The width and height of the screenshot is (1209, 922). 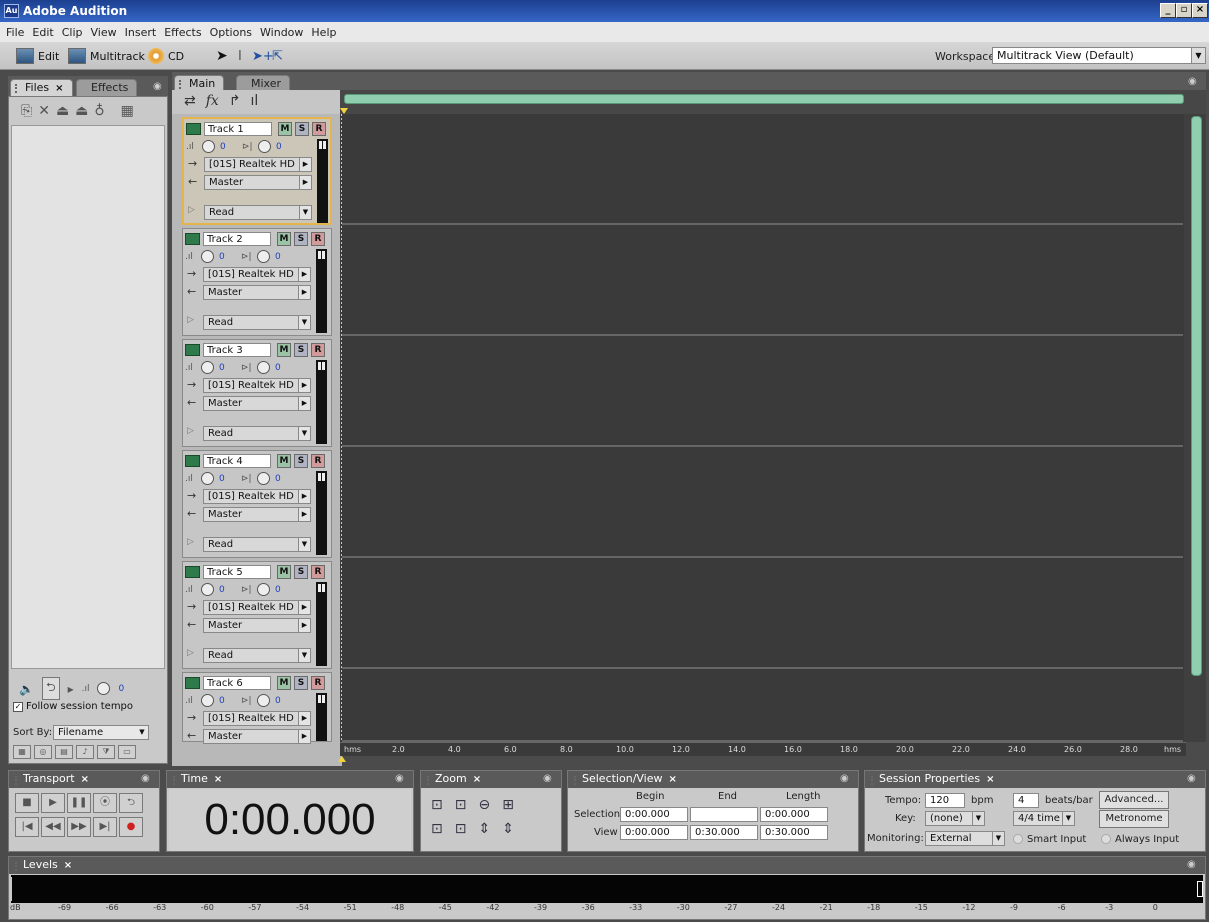 What do you see at coordinates (22, 752) in the screenshot?
I see `filter-multitrack-icon: ▦` at bounding box center [22, 752].